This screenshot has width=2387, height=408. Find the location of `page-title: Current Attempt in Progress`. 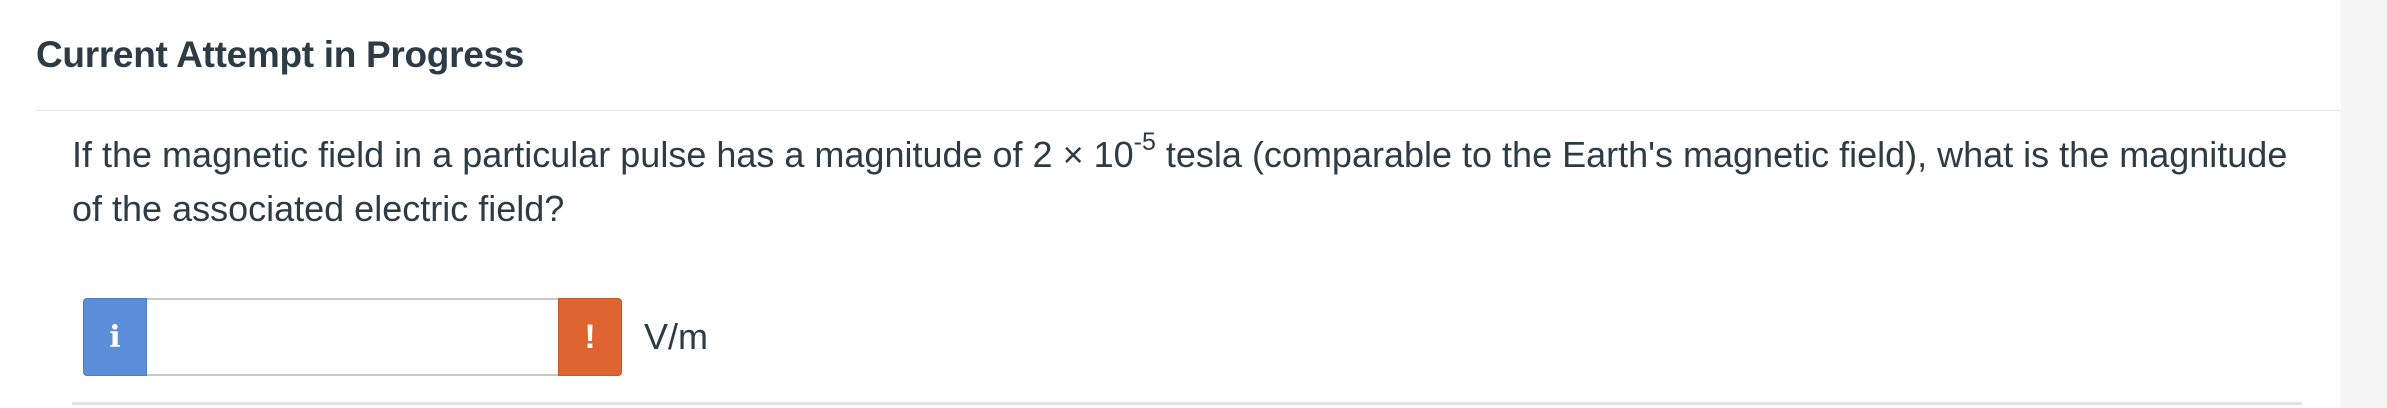

page-title: Current Attempt in Progress is located at coordinates (280, 54).